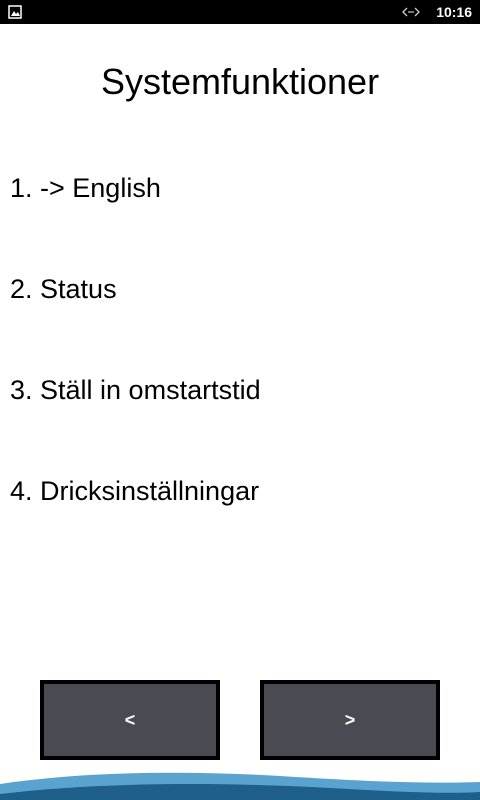 The height and width of the screenshot is (800, 480). What do you see at coordinates (350, 720) in the screenshot?
I see `next-button: >` at bounding box center [350, 720].